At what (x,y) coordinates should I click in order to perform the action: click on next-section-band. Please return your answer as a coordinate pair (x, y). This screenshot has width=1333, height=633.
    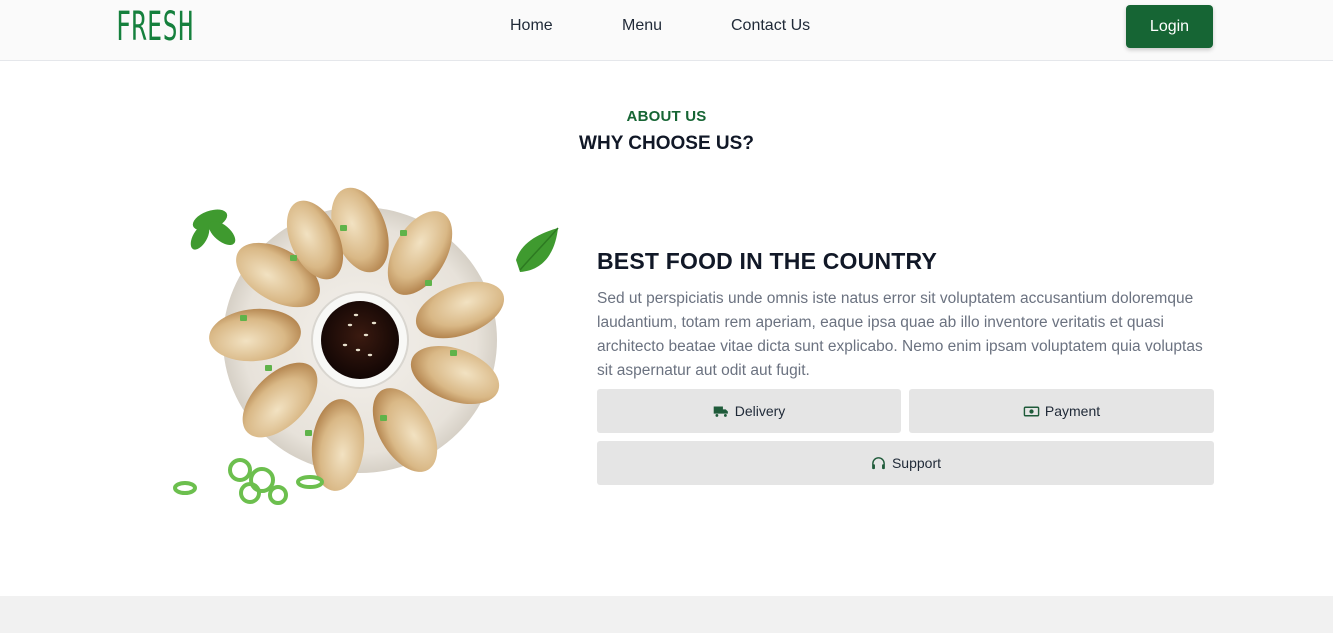
    Looking at the image, I should click on (666, 614).